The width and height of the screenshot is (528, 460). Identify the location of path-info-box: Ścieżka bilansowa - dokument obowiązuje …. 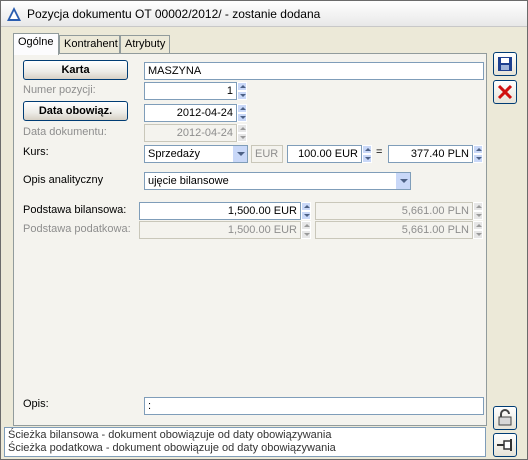
(245, 442).